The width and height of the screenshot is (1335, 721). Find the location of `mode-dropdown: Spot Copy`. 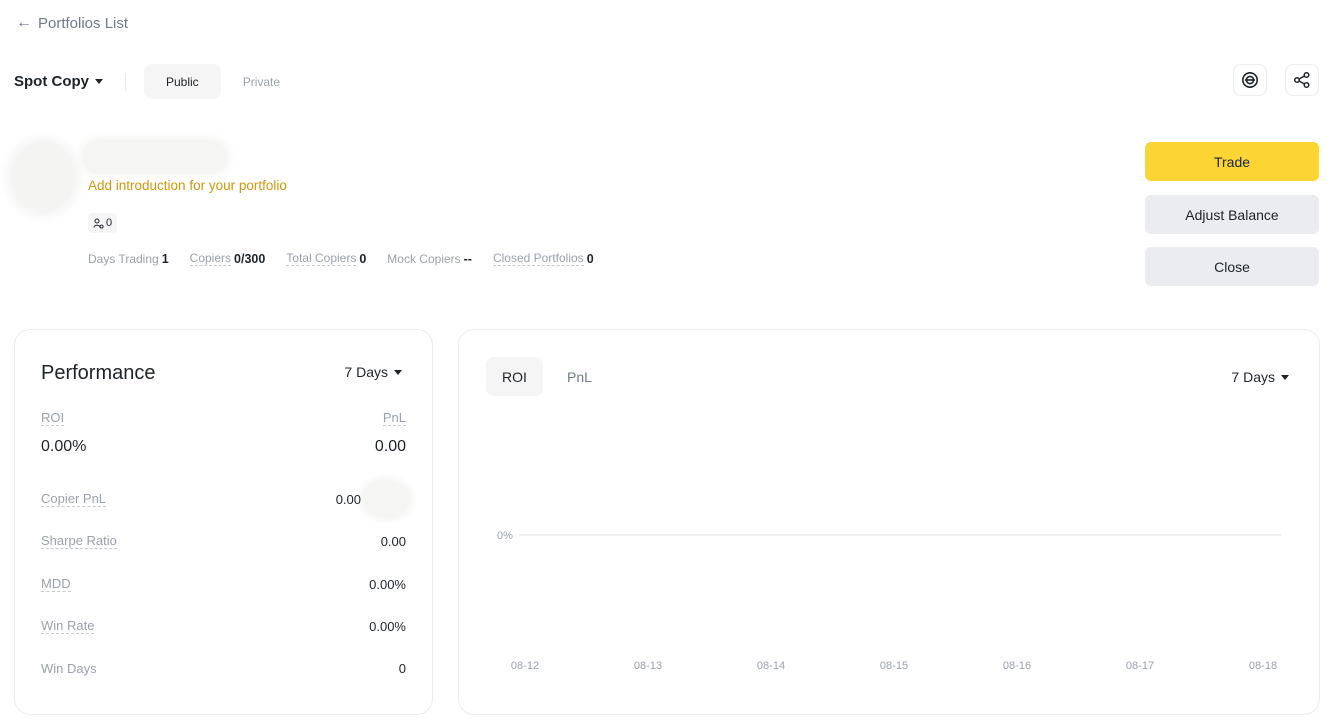

mode-dropdown: Spot Copy is located at coordinates (58, 81).